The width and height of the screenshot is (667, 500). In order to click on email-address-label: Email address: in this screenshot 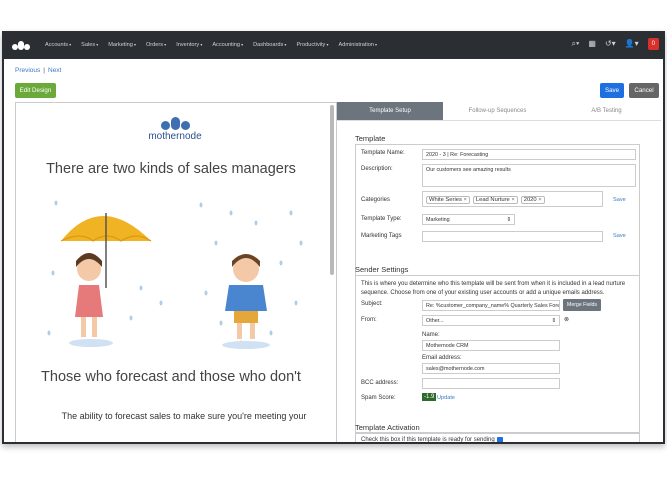, I will do `click(442, 358)`.